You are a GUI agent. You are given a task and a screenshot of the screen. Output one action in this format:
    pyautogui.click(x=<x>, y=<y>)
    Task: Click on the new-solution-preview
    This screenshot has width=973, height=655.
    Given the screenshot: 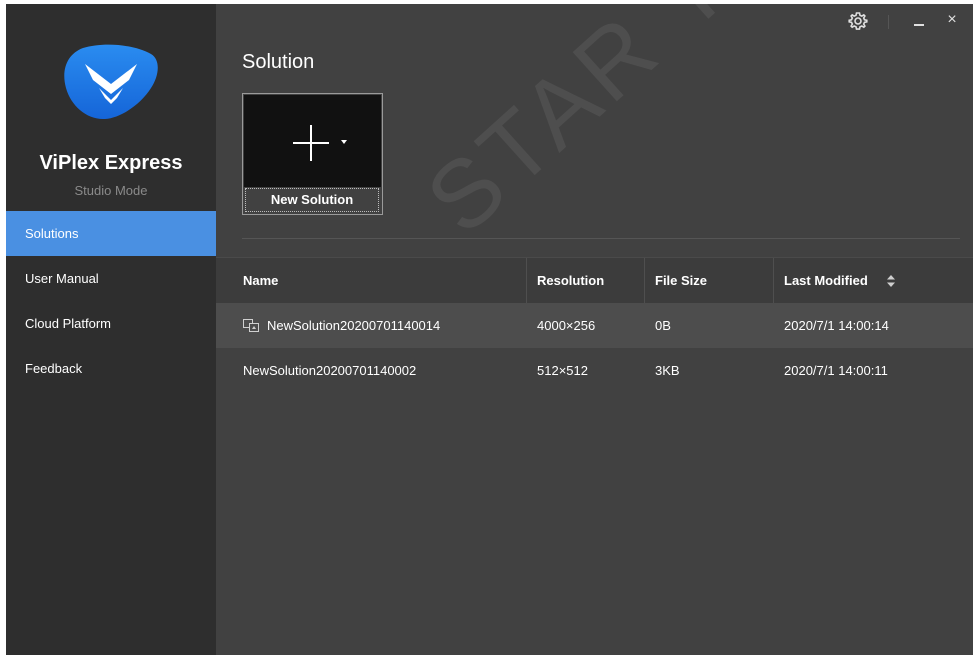 What is the action you would take?
    pyautogui.click(x=312, y=141)
    